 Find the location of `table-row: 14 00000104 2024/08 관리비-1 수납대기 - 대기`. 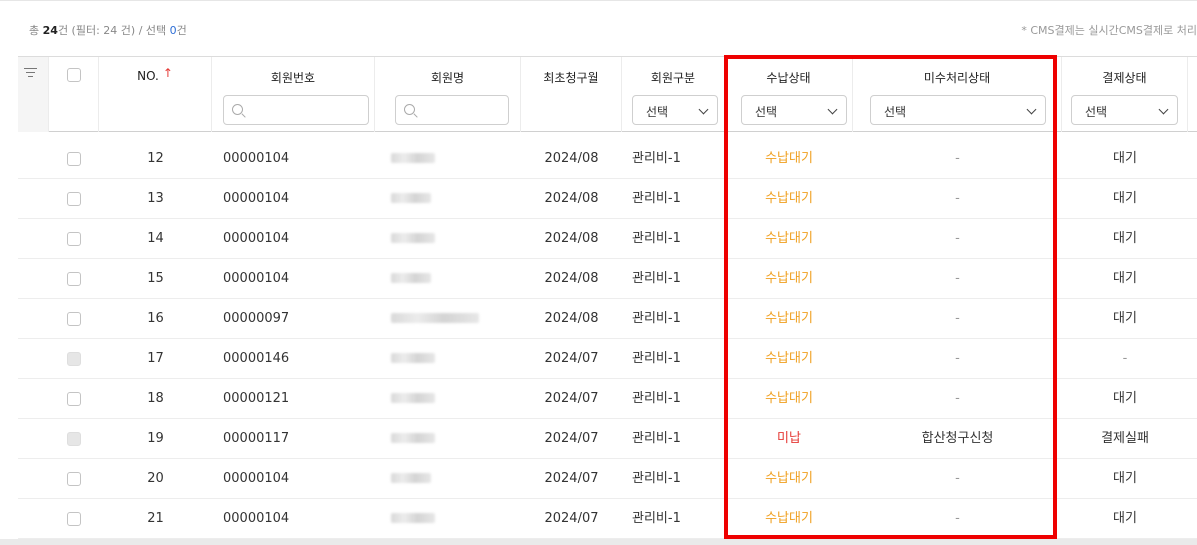

table-row: 14 00000104 2024/08 관리비-1 수납대기 - 대기 is located at coordinates (607, 239).